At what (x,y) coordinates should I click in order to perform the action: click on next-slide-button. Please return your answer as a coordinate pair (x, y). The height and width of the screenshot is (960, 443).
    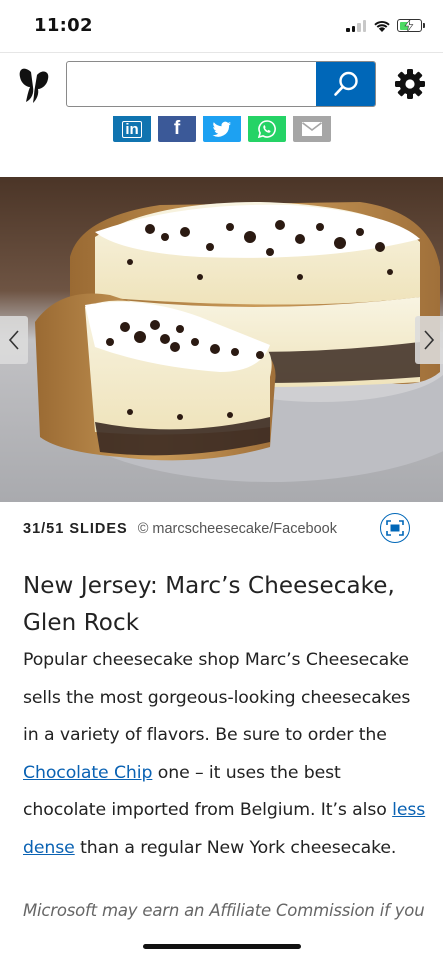
    Looking at the image, I should click on (429, 340).